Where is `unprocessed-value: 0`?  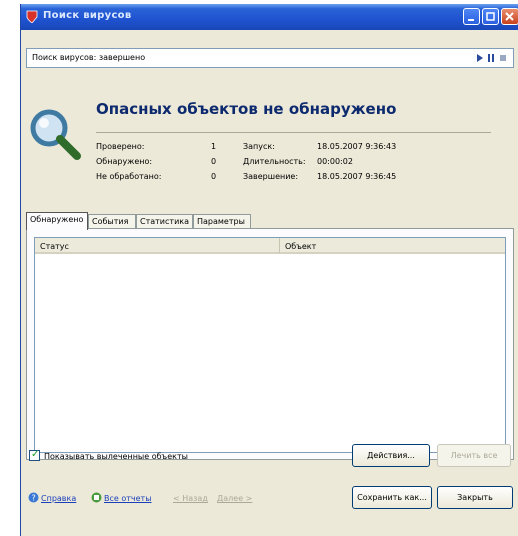
unprocessed-value: 0 is located at coordinates (214, 176).